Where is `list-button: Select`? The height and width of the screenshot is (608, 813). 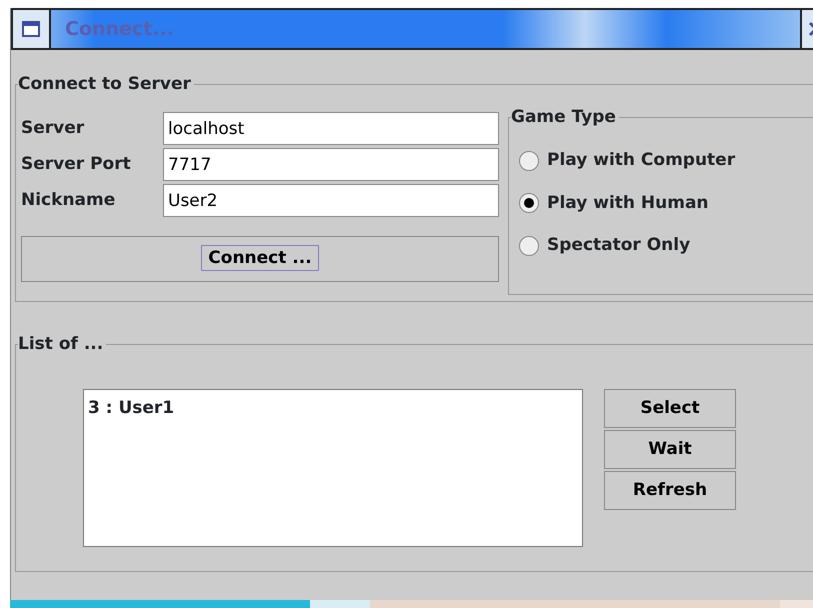 list-button: Select is located at coordinates (670, 408).